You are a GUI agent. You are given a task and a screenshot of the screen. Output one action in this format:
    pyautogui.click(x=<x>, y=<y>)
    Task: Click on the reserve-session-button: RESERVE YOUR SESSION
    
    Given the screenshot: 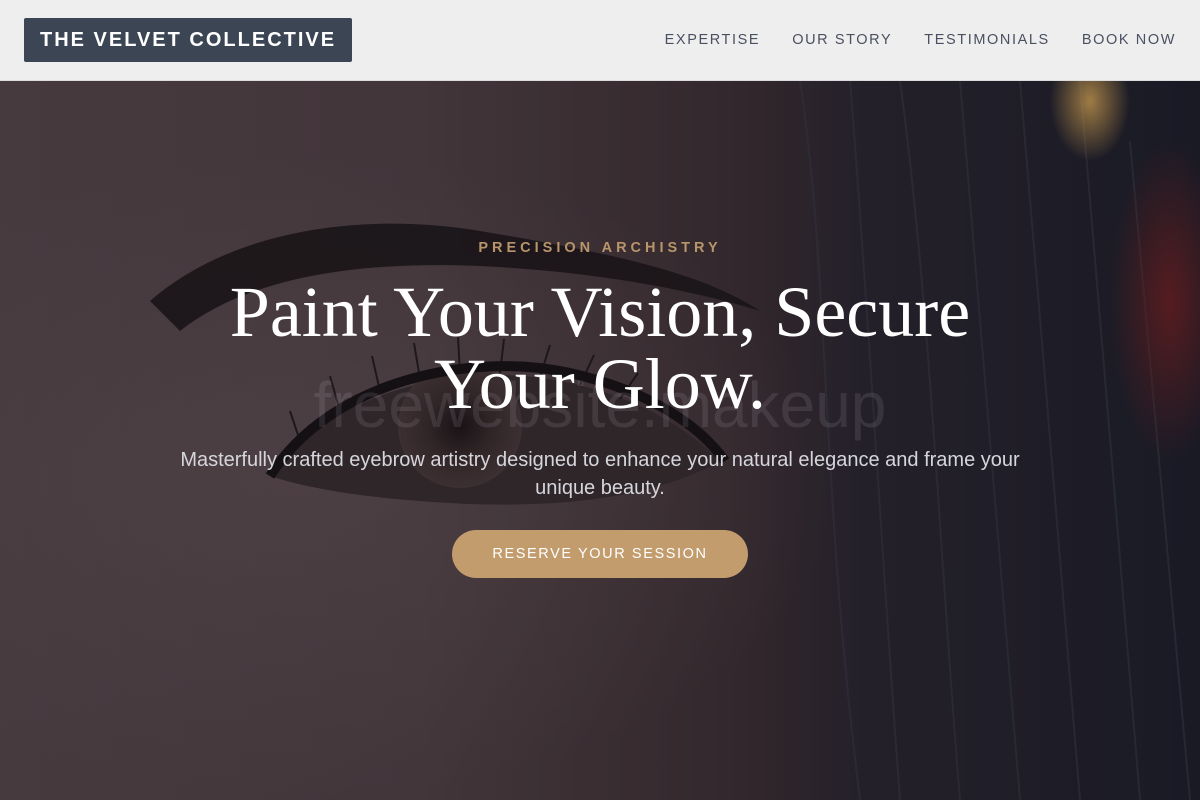 What is the action you would take?
    pyautogui.click(x=600, y=554)
    